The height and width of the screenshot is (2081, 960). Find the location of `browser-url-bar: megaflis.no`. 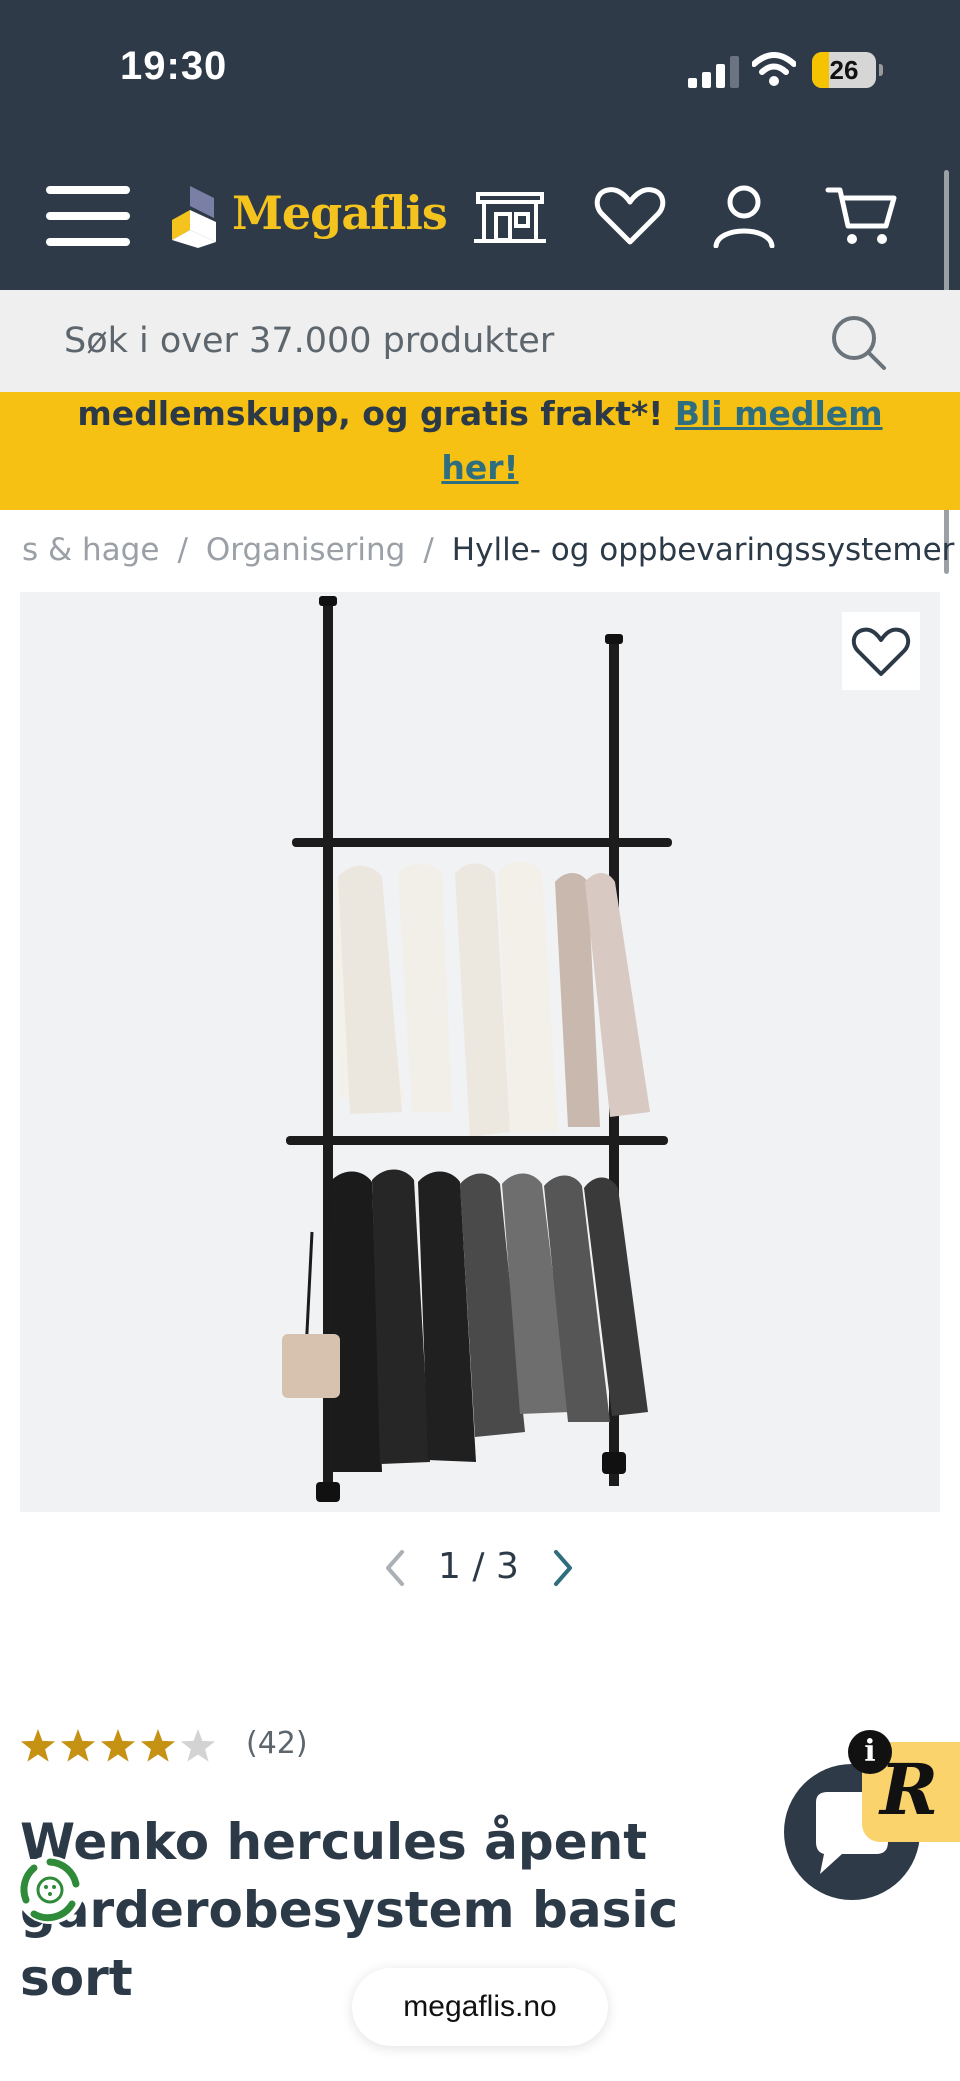

browser-url-bar: megaflis.no is located at coordinates (480, 2007).